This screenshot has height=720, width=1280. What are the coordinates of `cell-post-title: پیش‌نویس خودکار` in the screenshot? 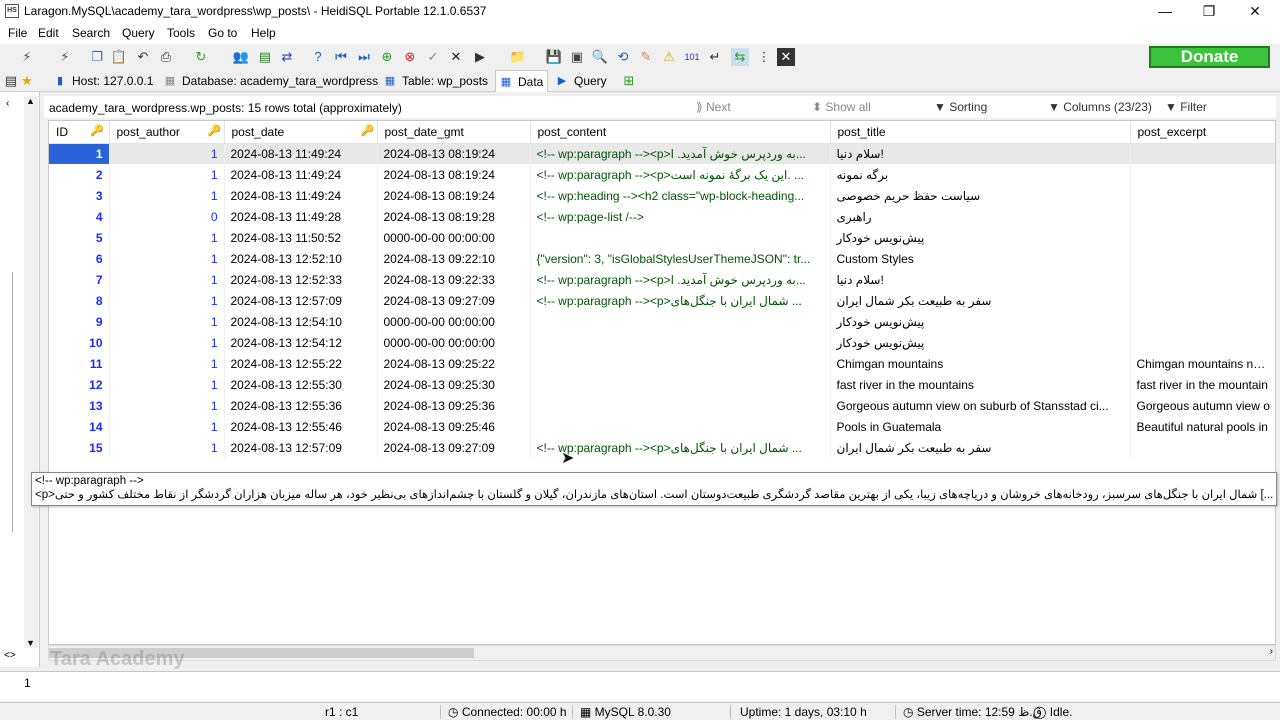 It's located at (980, 342).